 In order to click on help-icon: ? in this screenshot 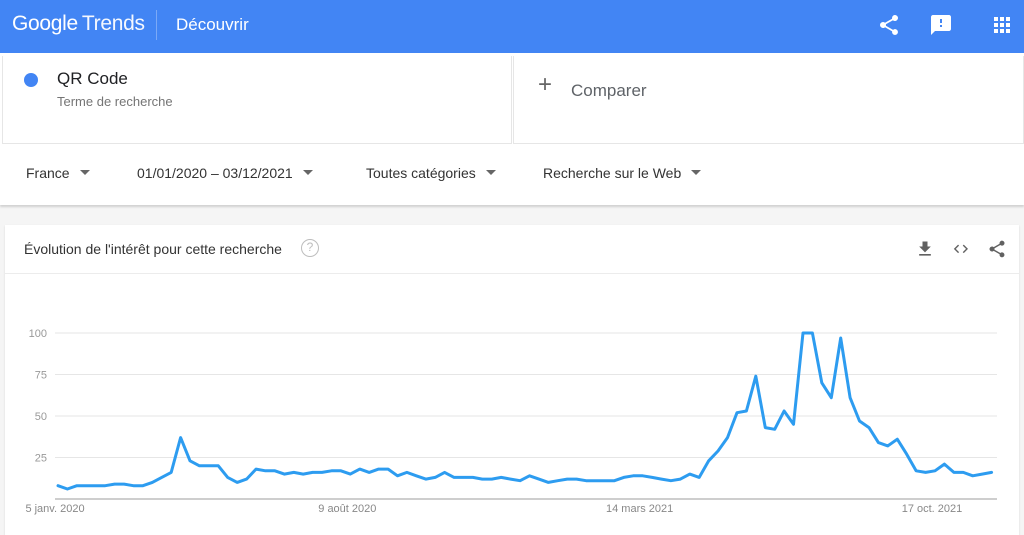, I will do `click(310, 248)`.